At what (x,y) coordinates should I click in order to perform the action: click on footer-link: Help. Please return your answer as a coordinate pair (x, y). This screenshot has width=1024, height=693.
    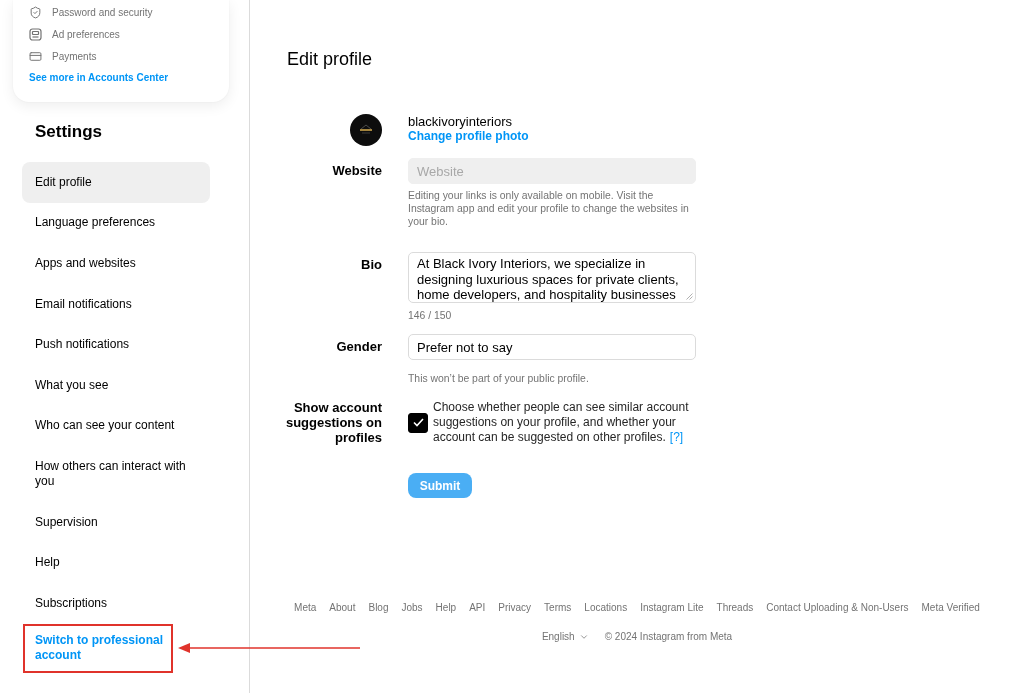
    Looking at the image, I should click on (446, 607).